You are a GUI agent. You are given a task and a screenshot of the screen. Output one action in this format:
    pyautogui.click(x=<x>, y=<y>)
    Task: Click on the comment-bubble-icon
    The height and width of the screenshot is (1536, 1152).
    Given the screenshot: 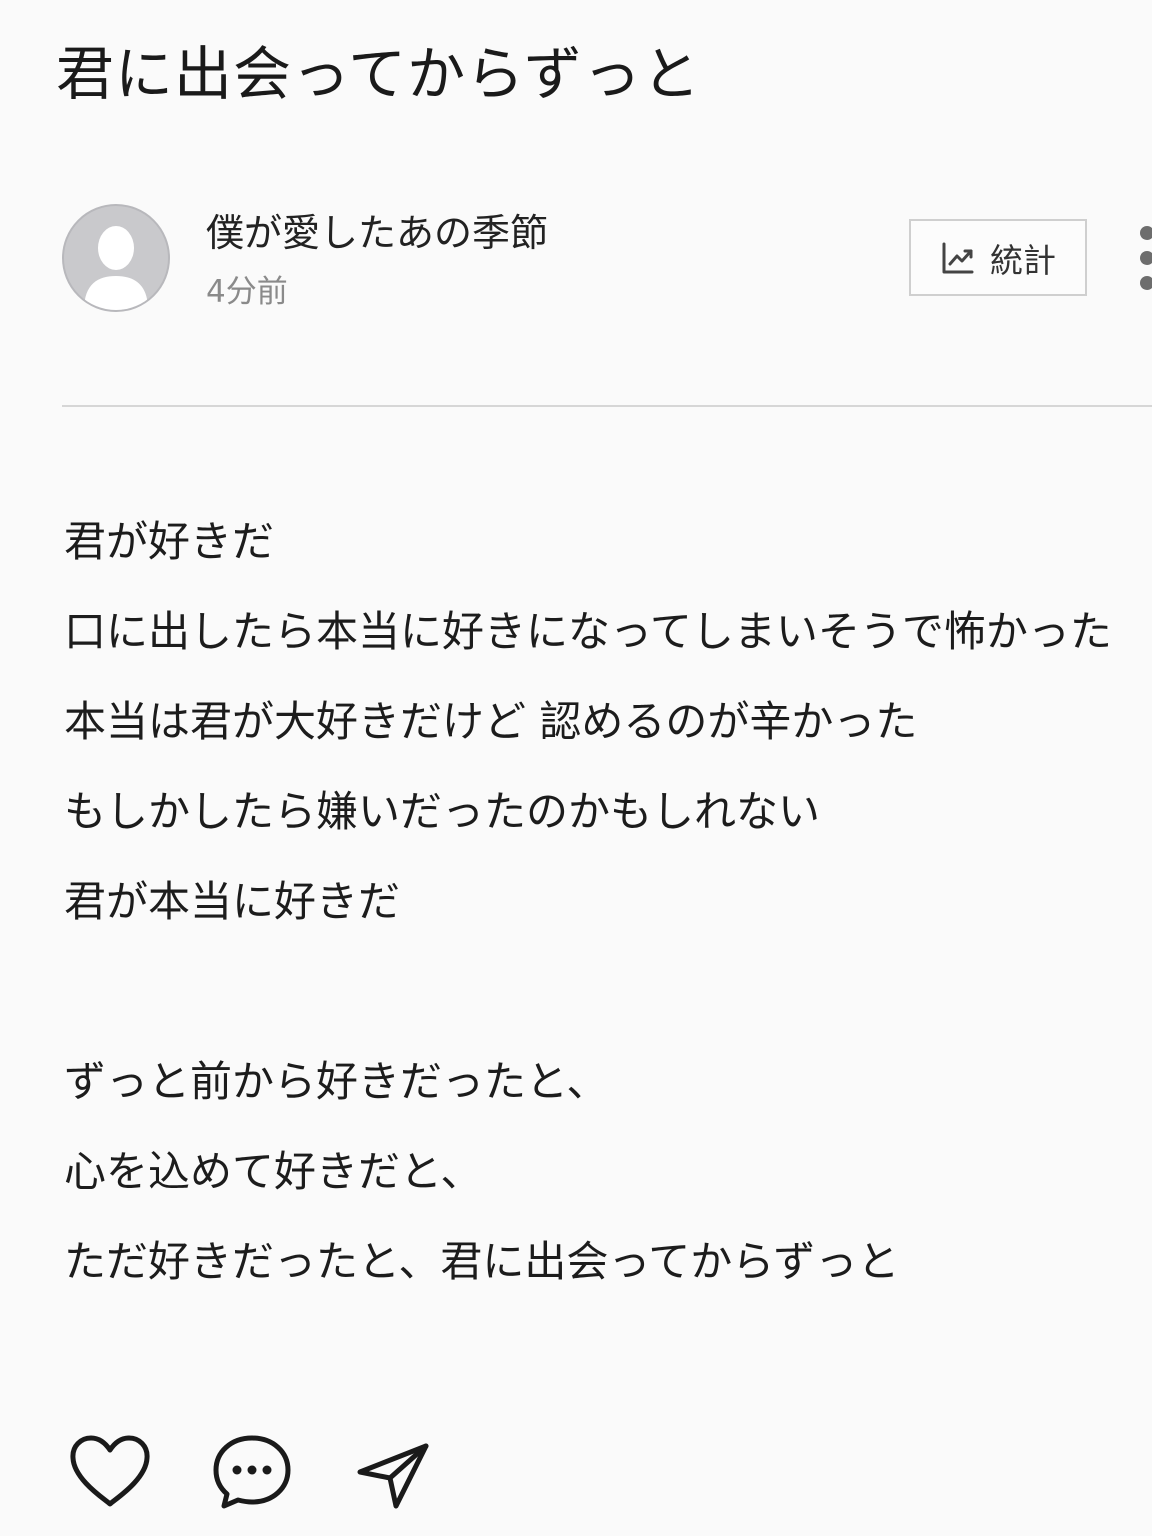 What is the action you would take?
    pyautogui.click(x=252, y=1472)
    